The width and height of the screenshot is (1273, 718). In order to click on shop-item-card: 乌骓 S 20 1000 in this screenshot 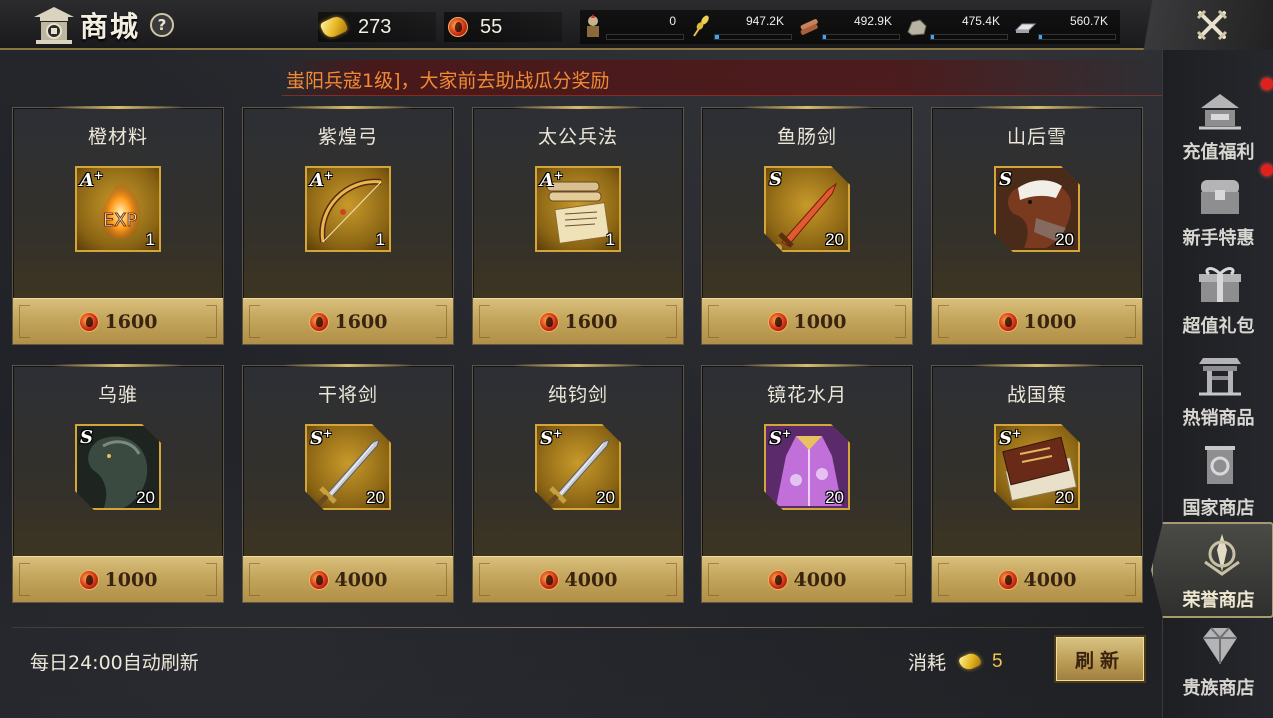, I will do `click(118, 483)`.